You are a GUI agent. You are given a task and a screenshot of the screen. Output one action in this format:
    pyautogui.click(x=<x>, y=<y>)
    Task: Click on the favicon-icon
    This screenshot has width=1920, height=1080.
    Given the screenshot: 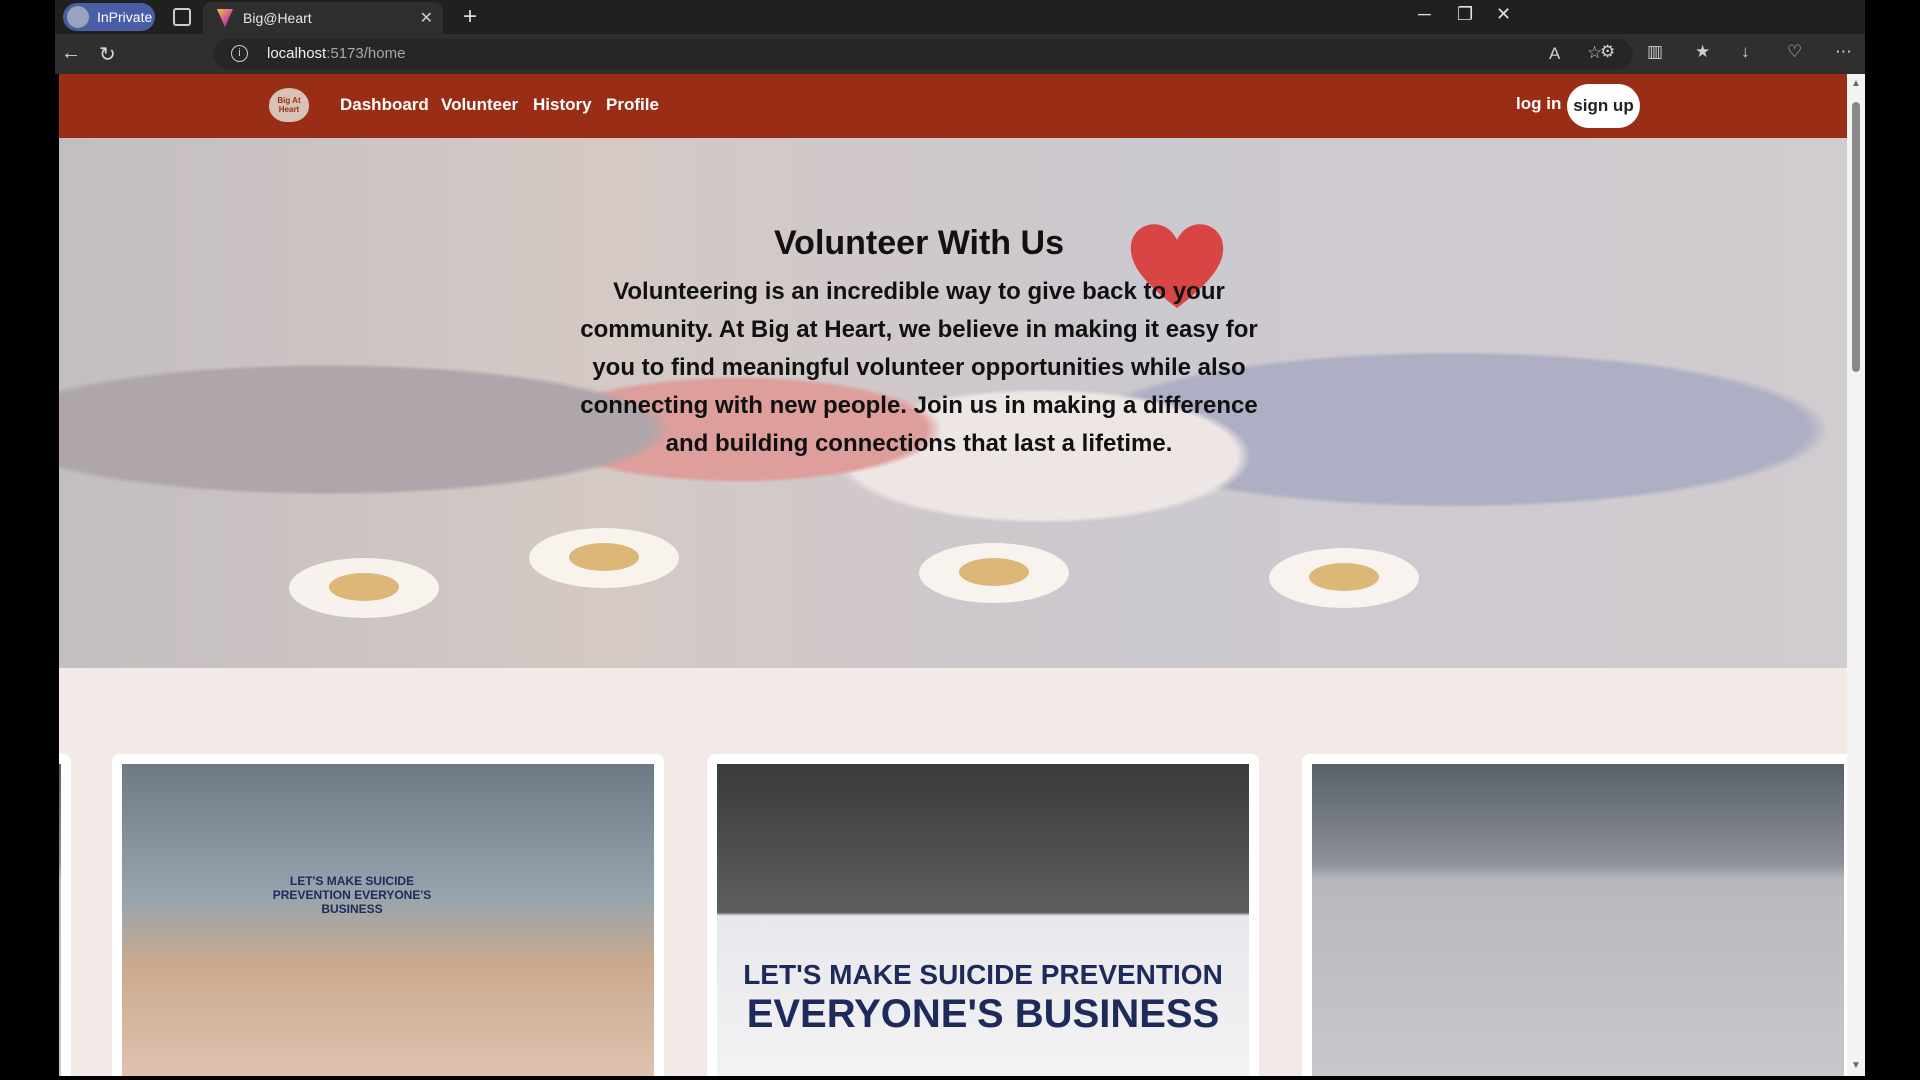 What is the action you would take?
    pyautogui.click(x=225, y=18)
    